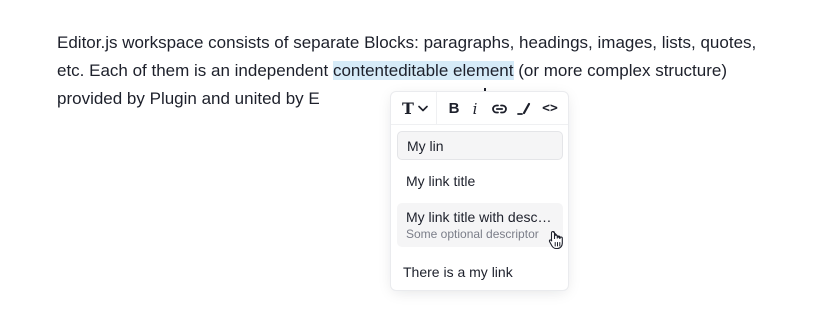 The height and width of the screenshot is (334, 825). What do you see at coordinates (423, 108) in the screenshot?
I see `chevron-down-icon` at bounding box center [423, 108].